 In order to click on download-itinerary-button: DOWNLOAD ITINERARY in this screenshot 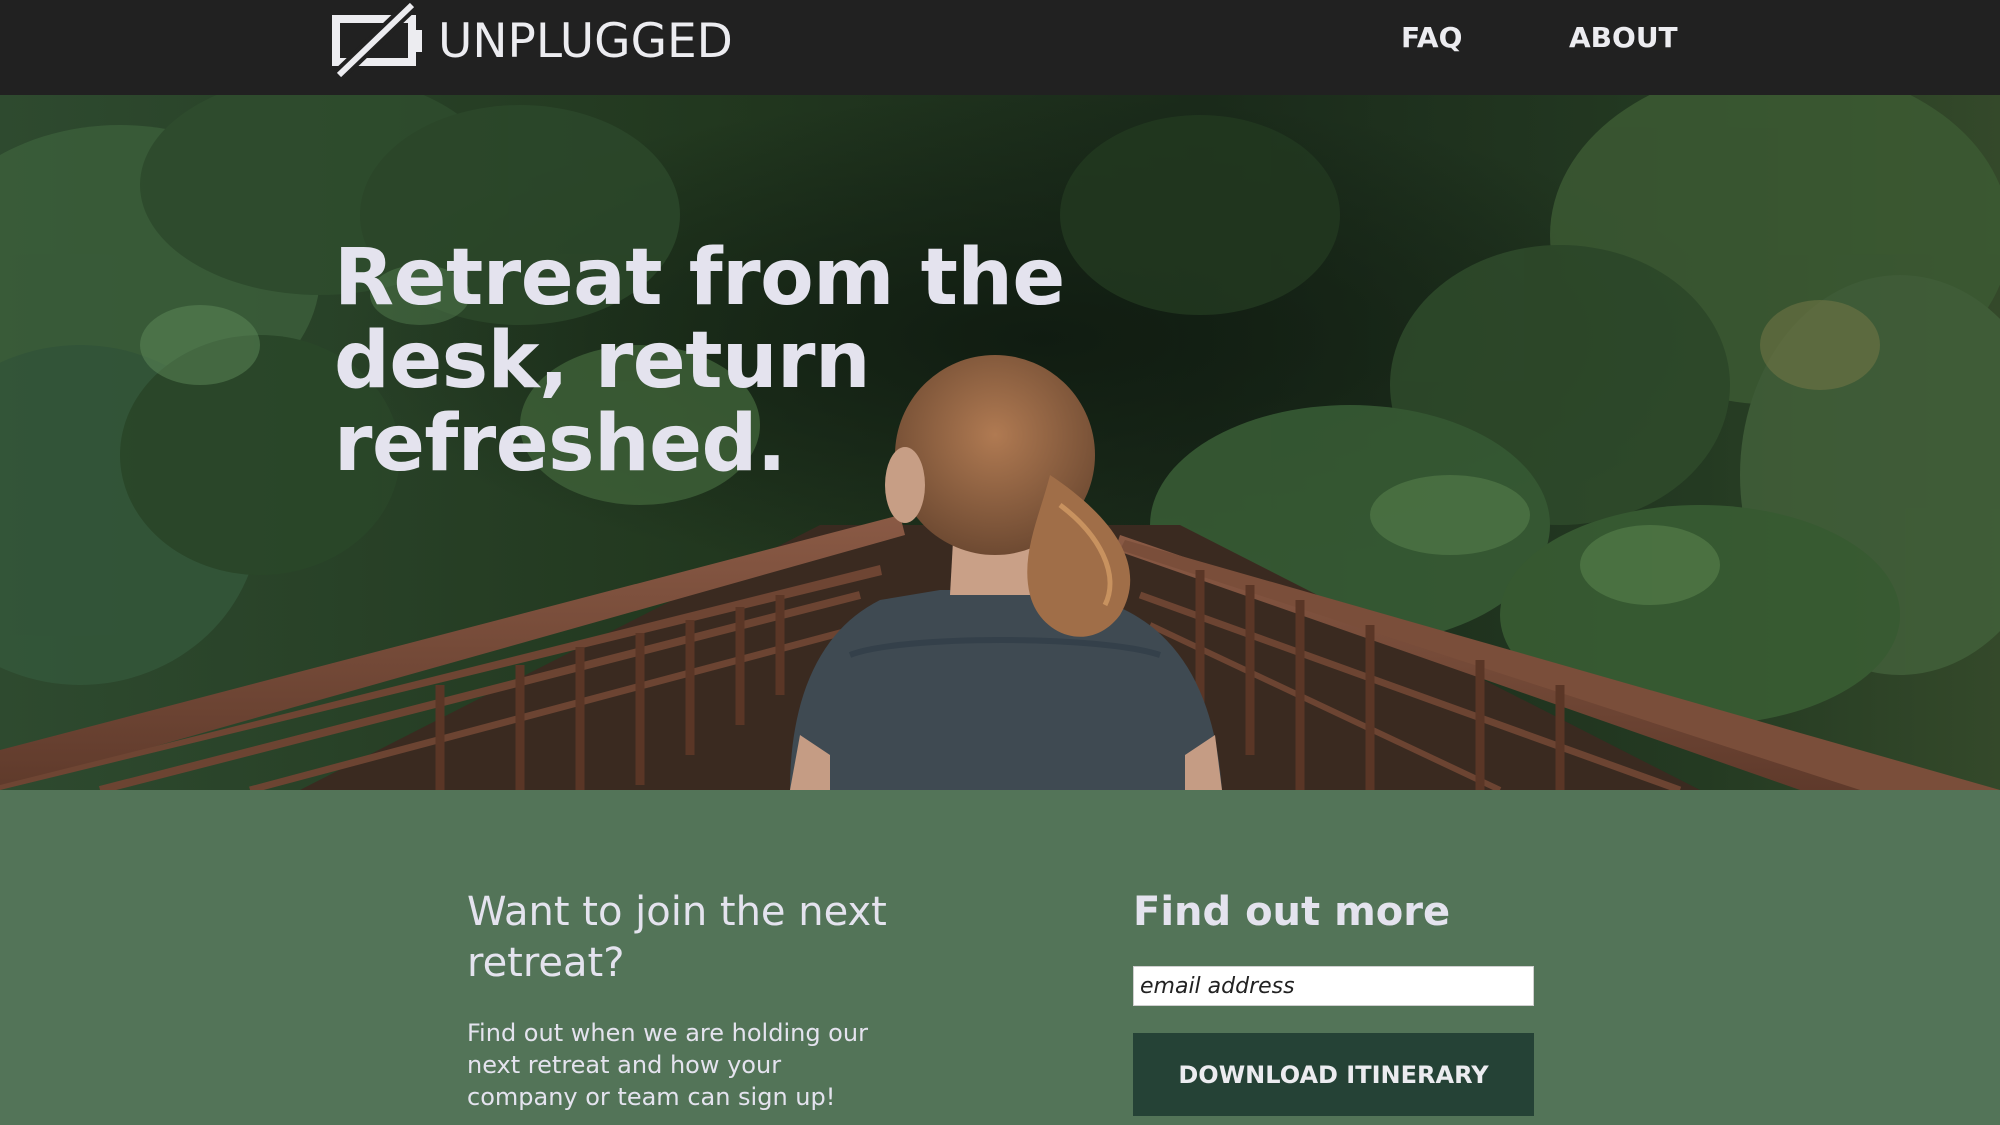, I will do `click(1333, 1074)`.